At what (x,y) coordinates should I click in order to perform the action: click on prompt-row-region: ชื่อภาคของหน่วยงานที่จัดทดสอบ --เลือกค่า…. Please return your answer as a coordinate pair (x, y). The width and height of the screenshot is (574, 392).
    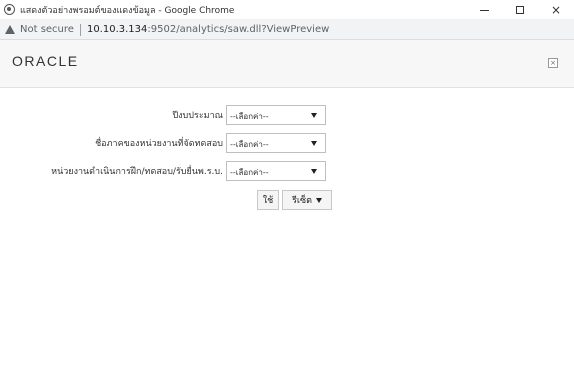
    Looking at the image, I should click on (287, 143).